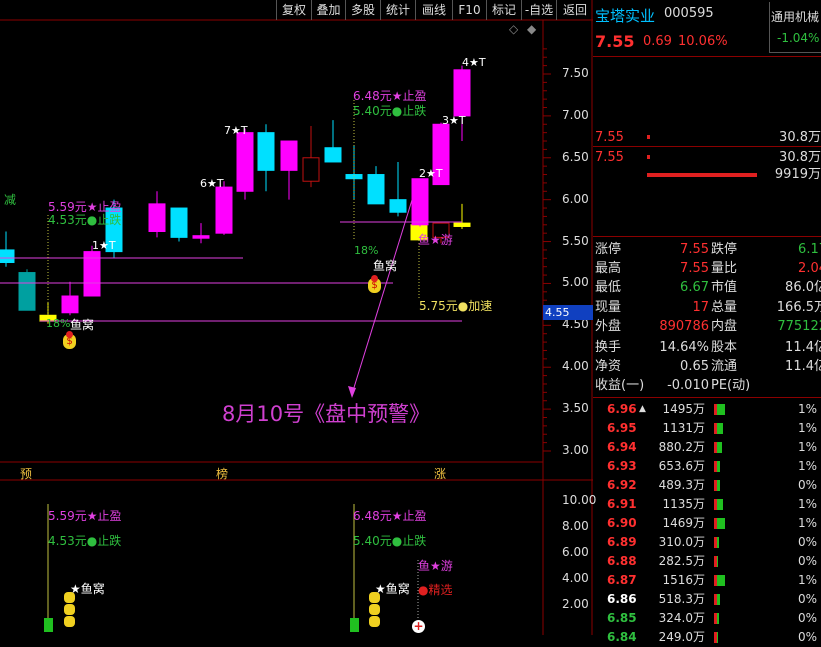  What do you see at coordinates (328, 10) in the screenshot?
I see `toolbar-button-1: 叠加` at bounding box center [328, 10].